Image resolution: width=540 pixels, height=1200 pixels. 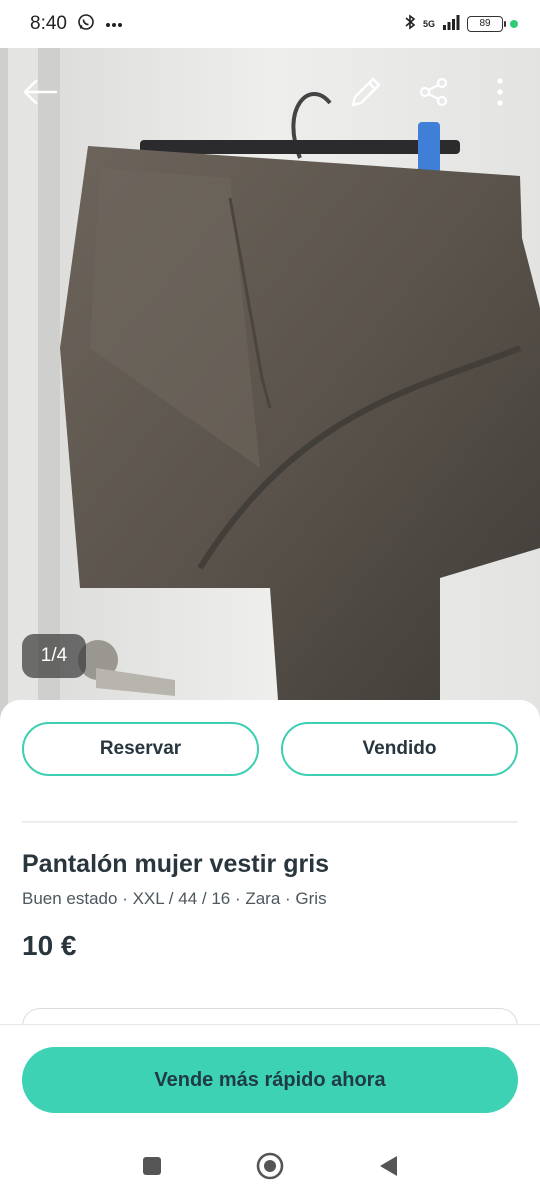 I want to click on system-nav-bar, so click(x=270, y=1165).